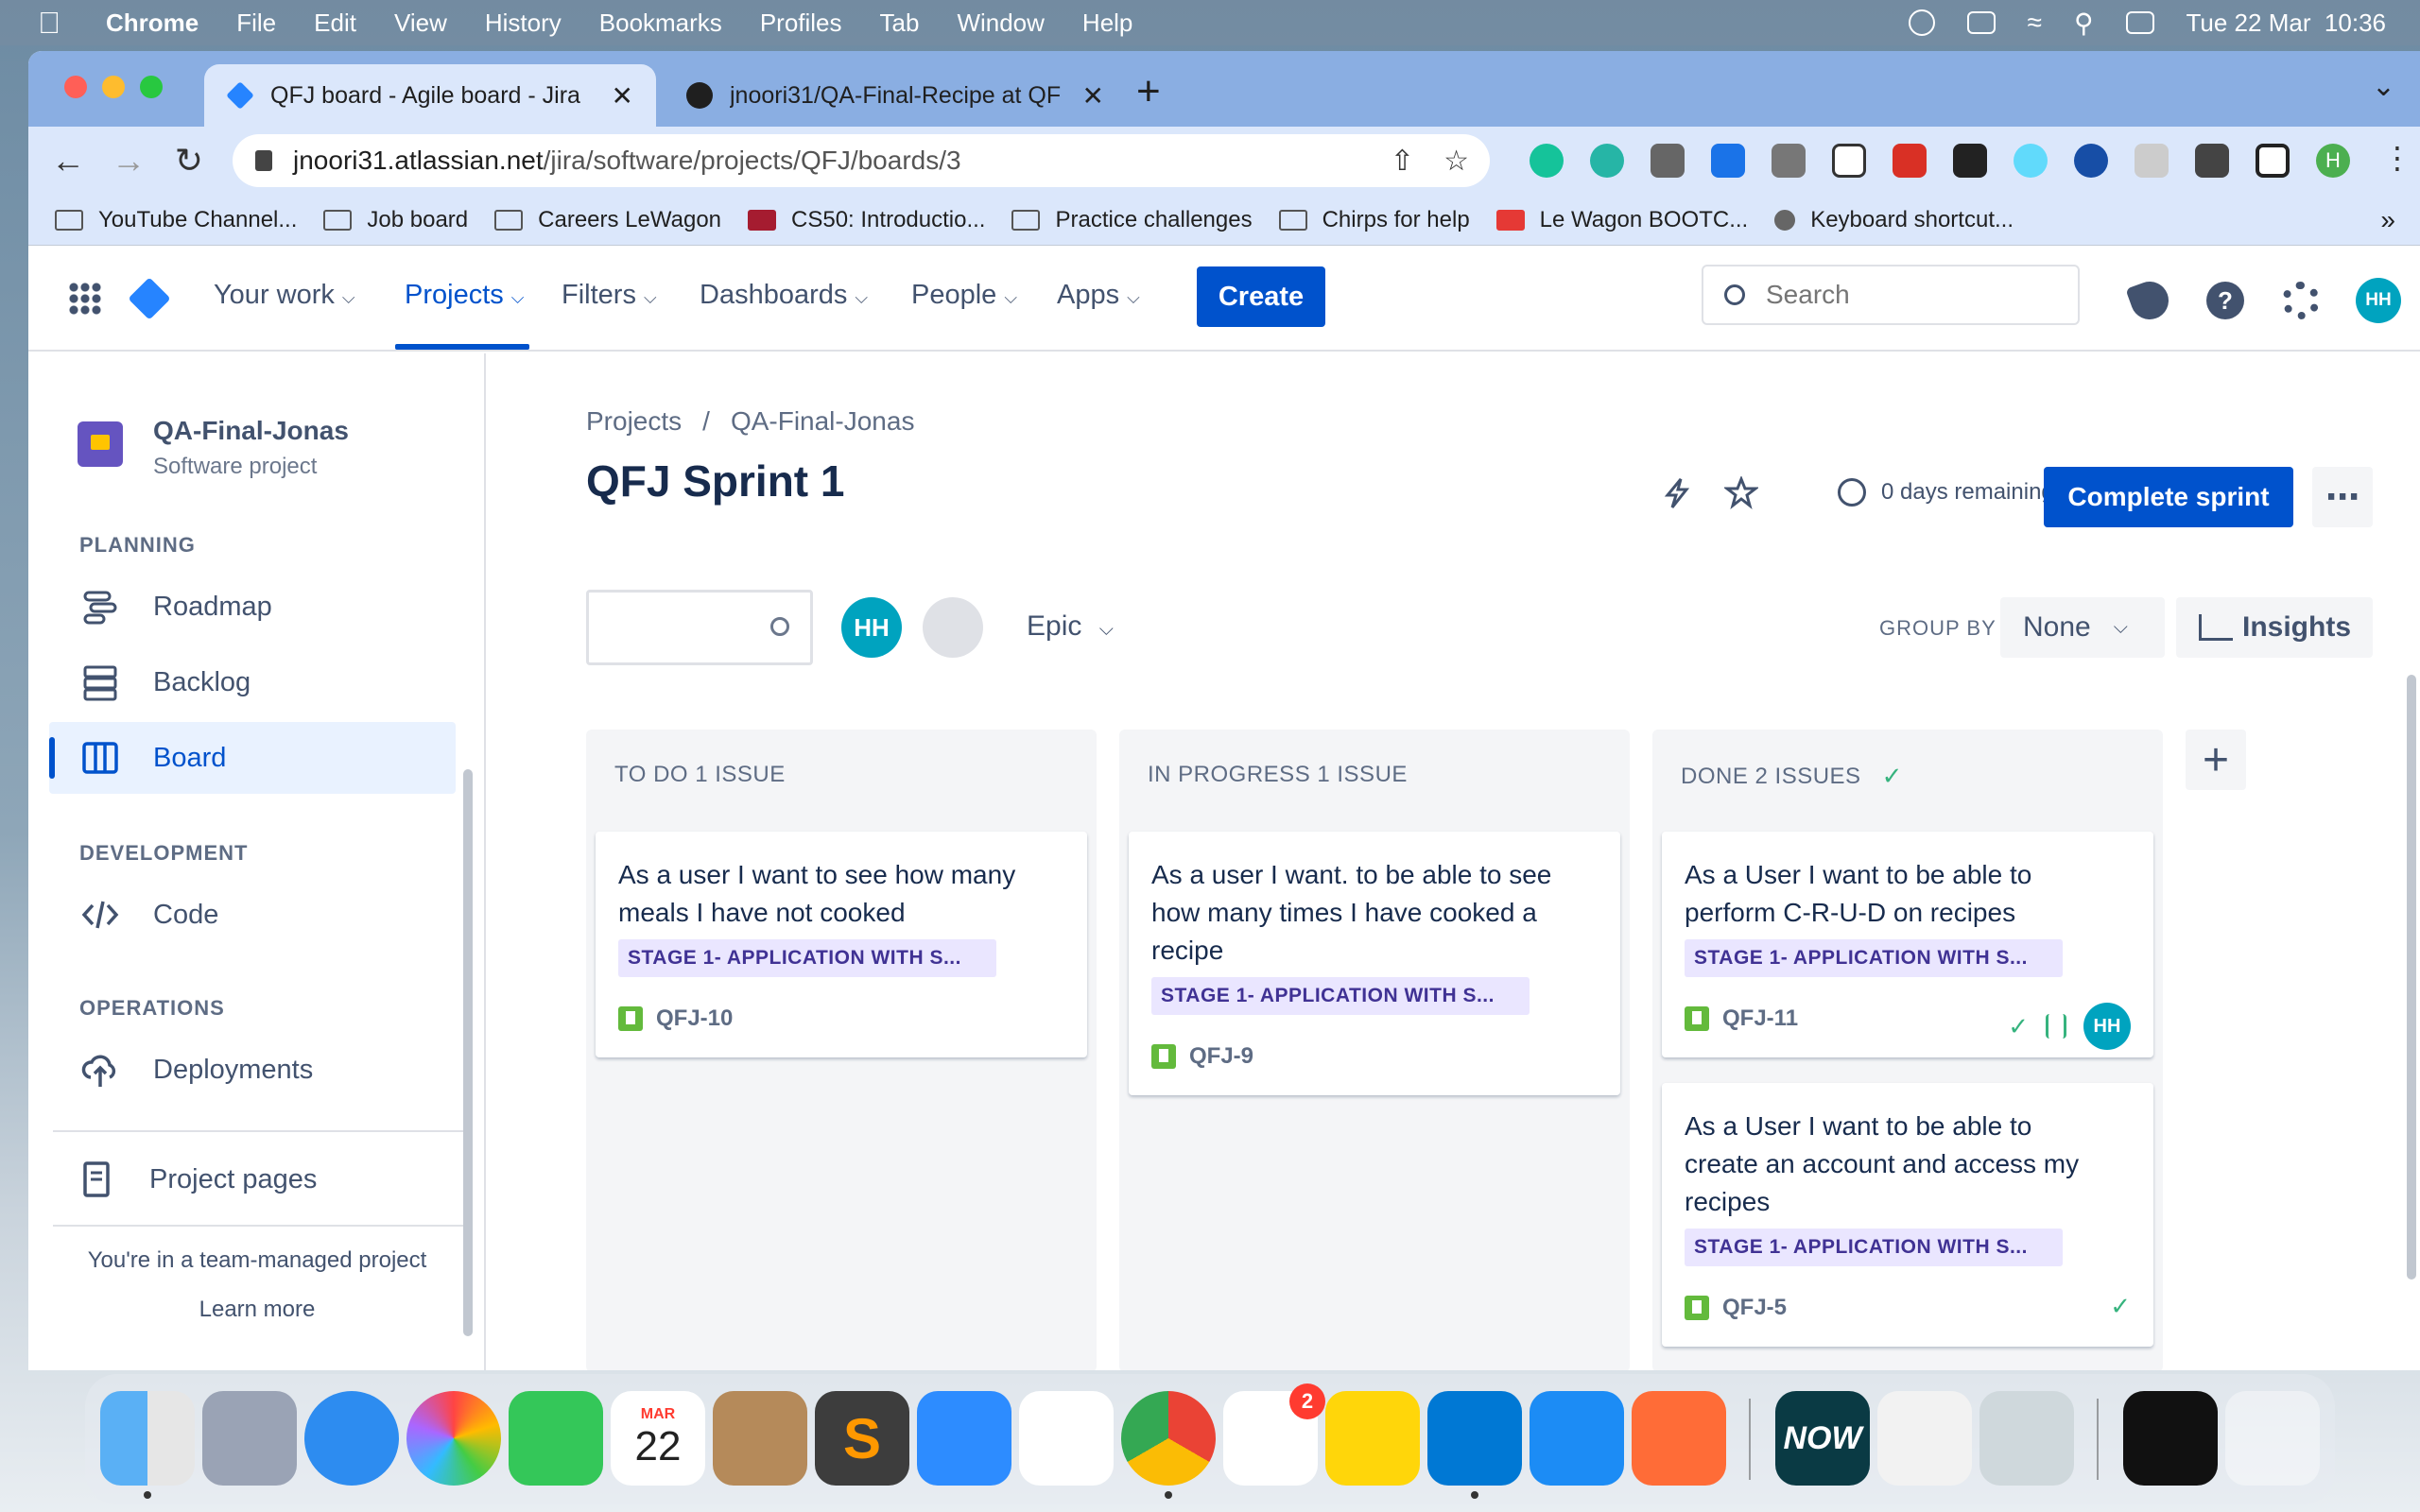 The width and height of the screenshot is (2420, 1512). What do you see at coordinates (523, 23) in the screenshot?
I see `menu-history: History` at bounding box center [523, 23].